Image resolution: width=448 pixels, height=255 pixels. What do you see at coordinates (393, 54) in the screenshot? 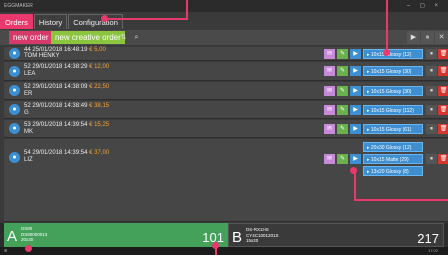
I see `product-button: ▸ 10x15 Glossy (12)` at bounding box center [393, 54].